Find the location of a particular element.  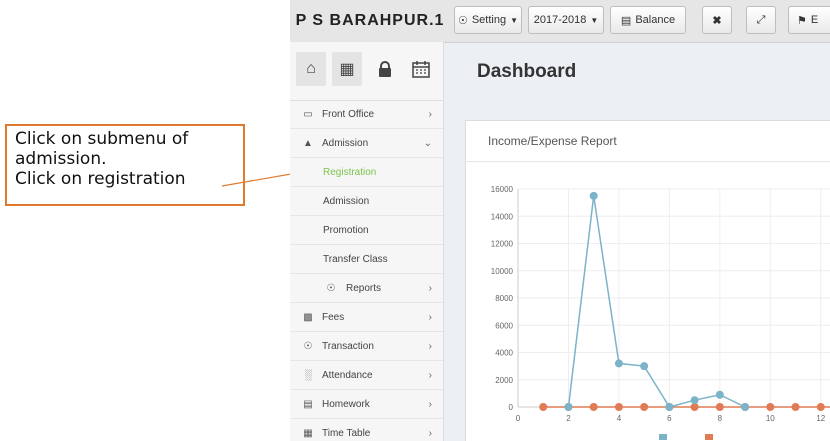

submenu-item-label: Reports is located at coordinates (364, 288).